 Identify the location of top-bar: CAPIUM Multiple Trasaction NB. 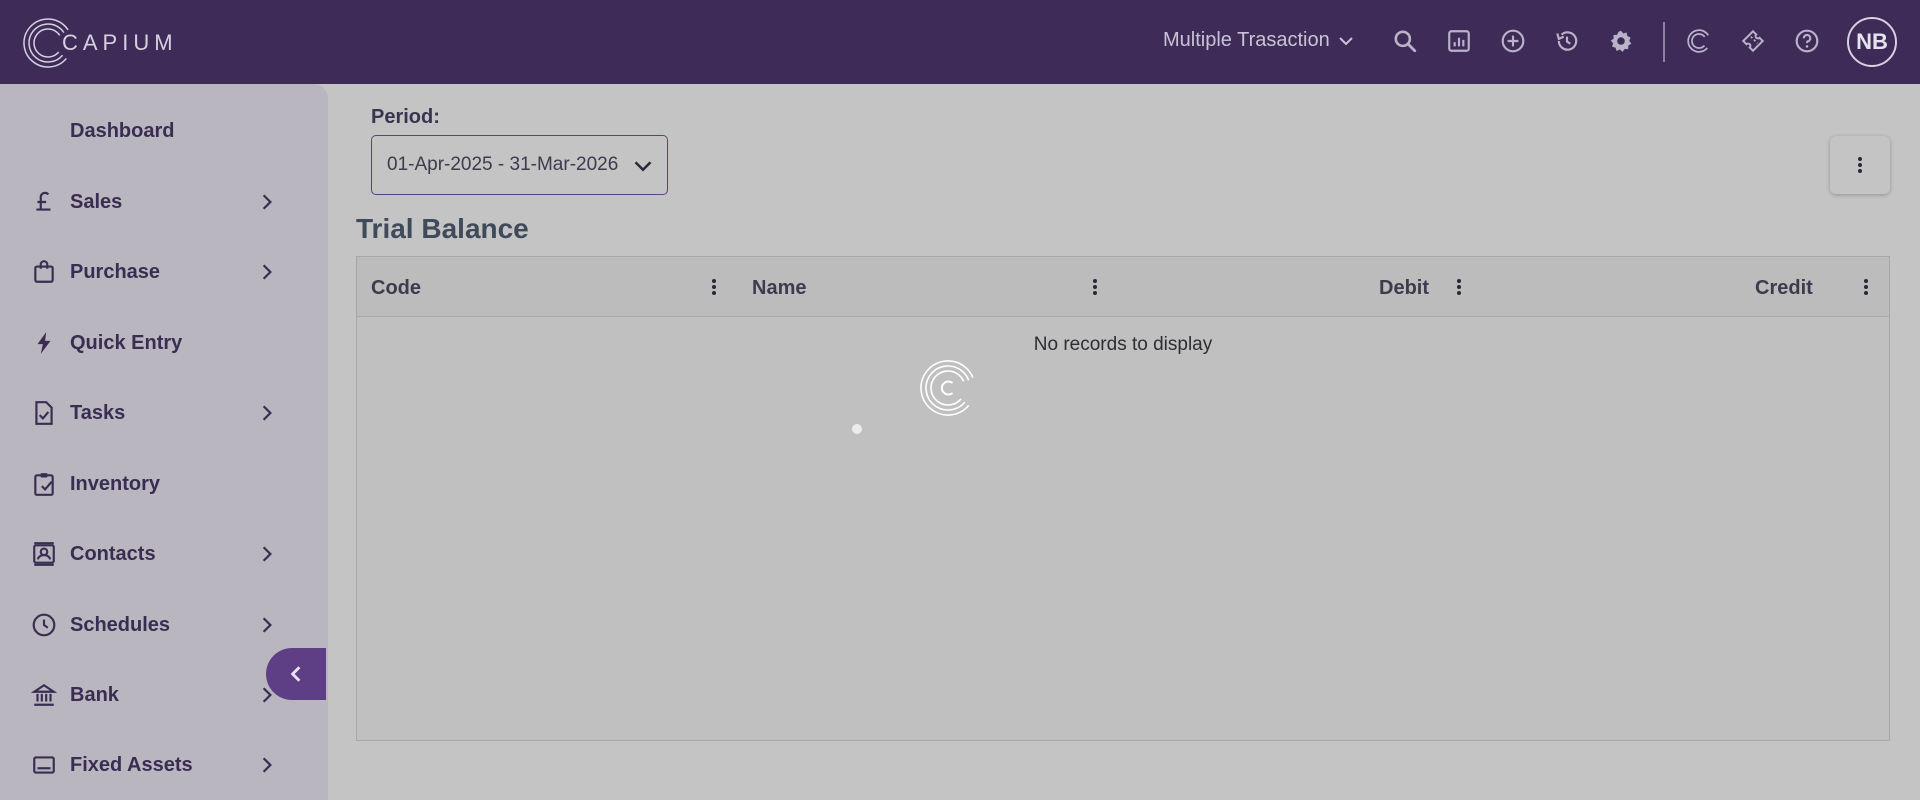
(960, 42).